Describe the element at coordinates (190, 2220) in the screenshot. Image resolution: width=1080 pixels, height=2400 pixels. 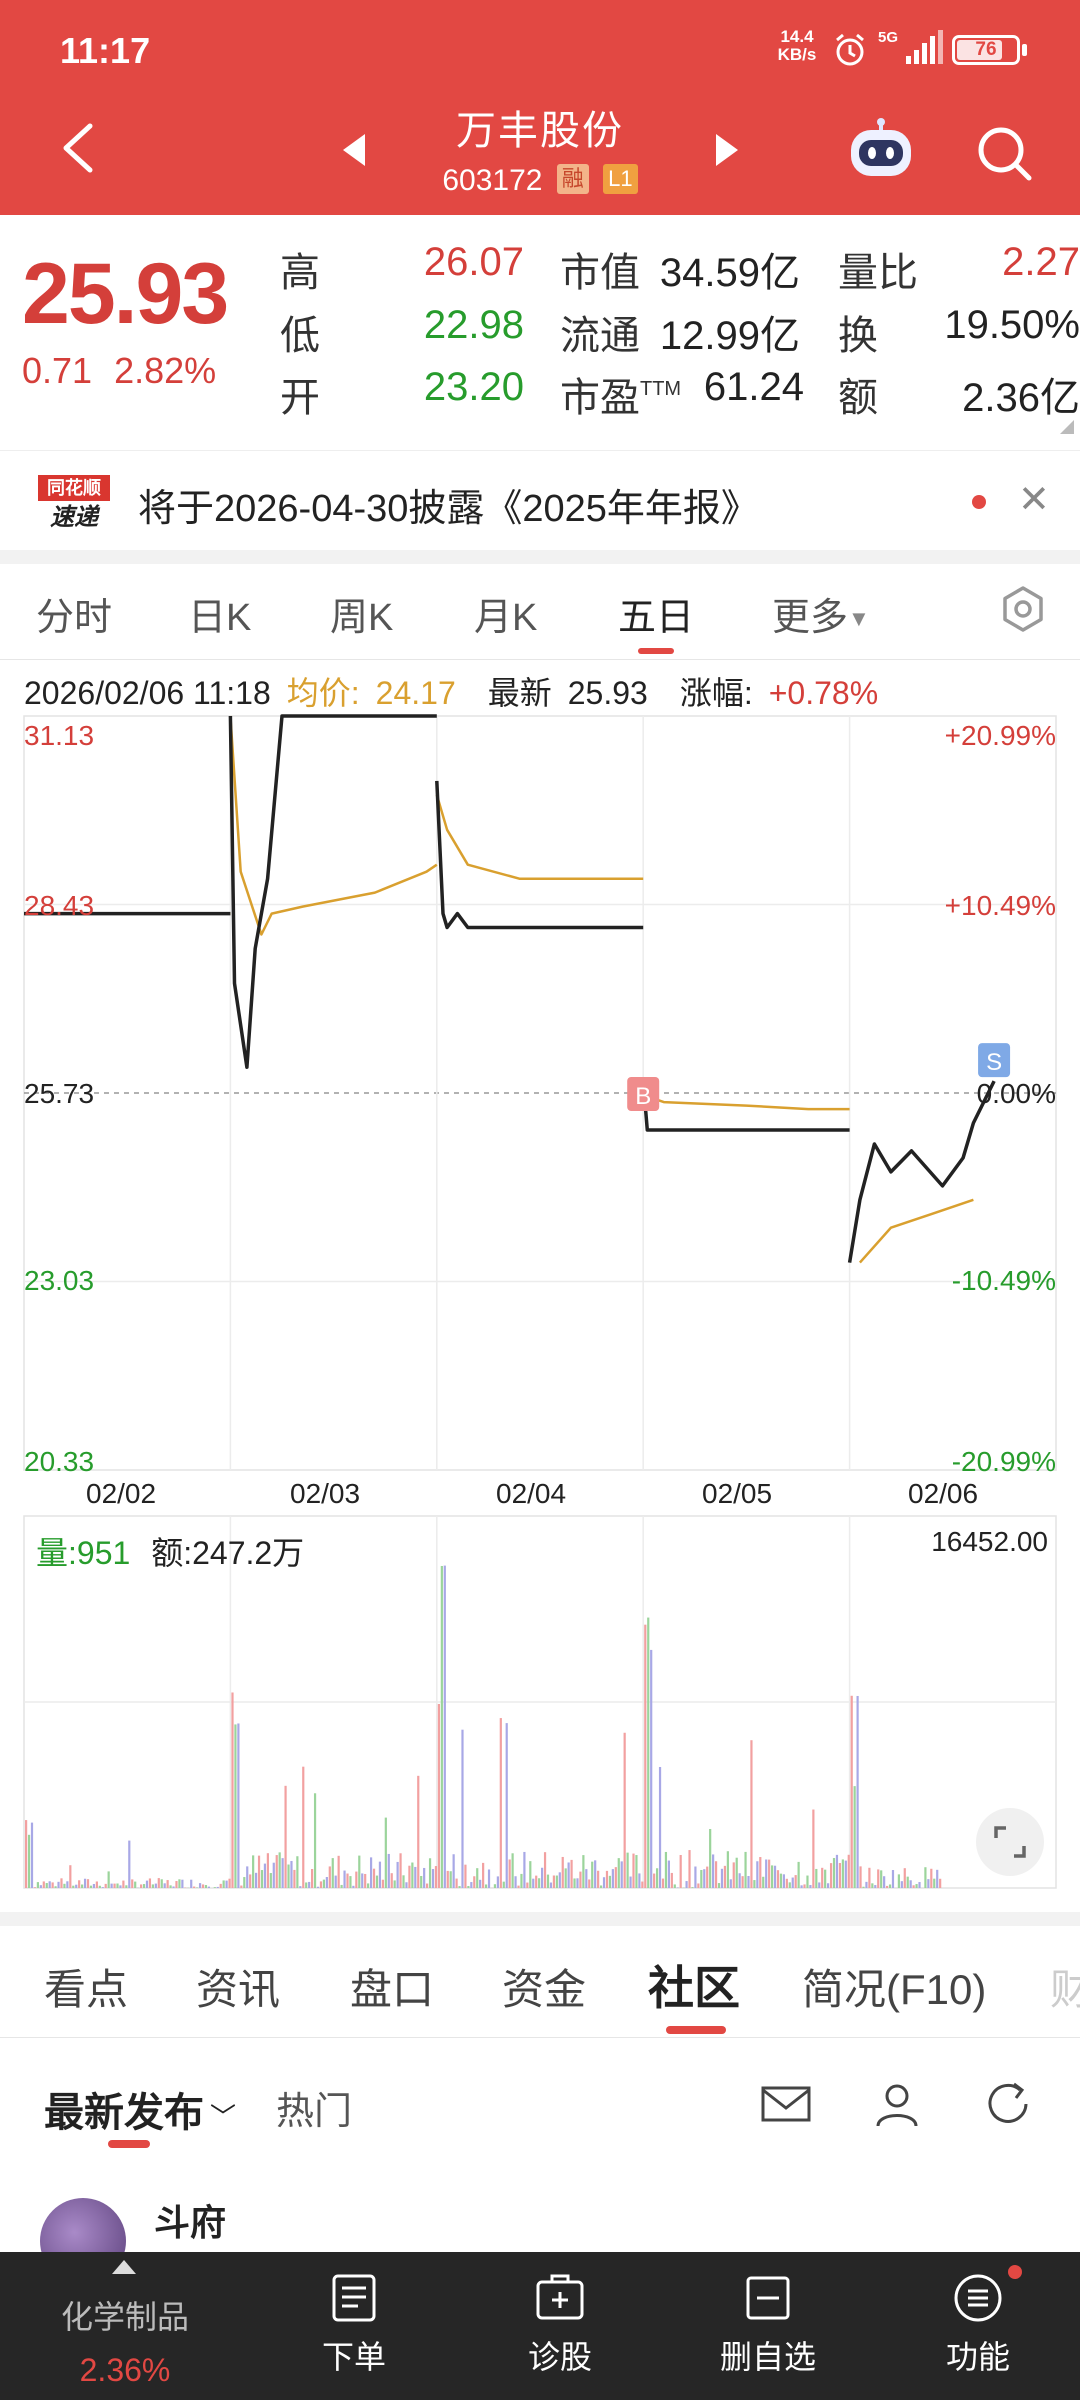
I see `post-author: 斗府` at that location.